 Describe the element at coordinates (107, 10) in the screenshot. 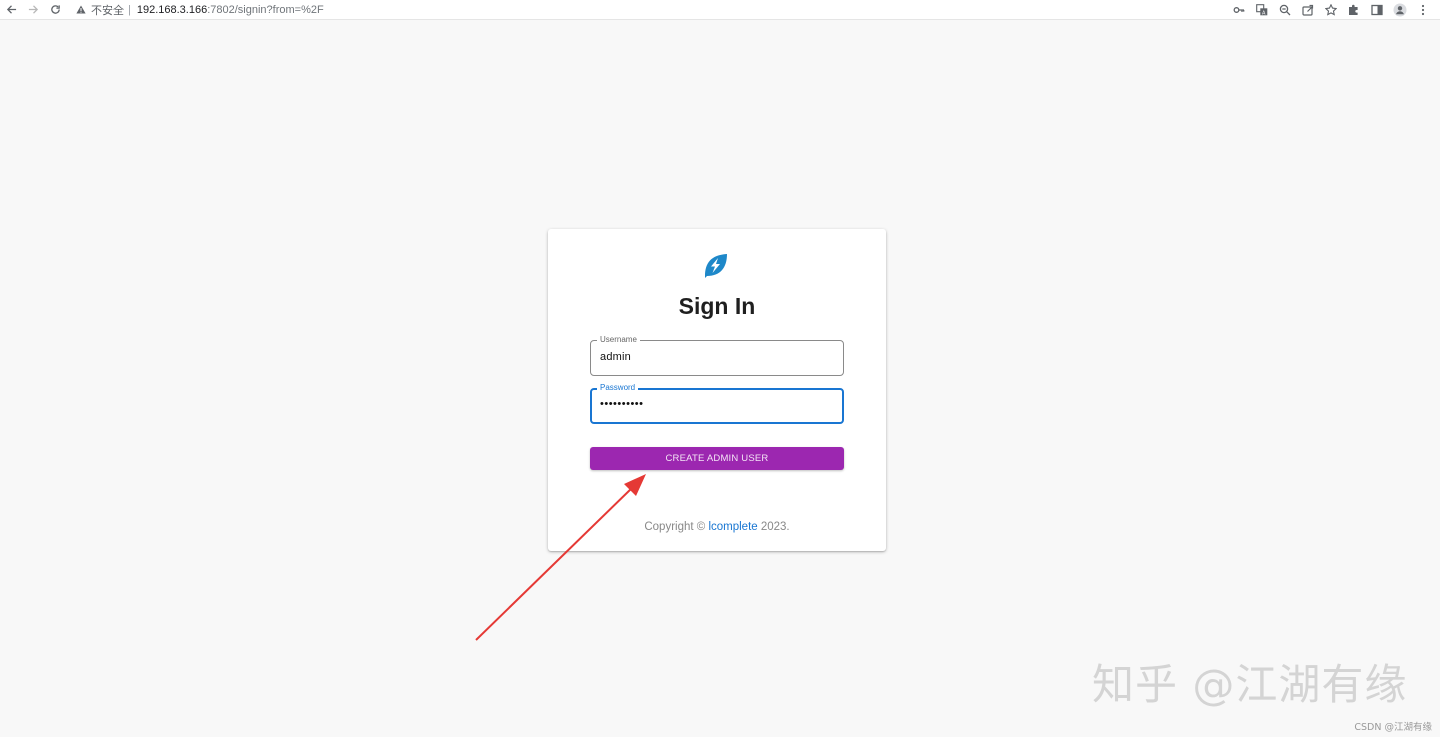

I see `security-label: 不安全` at that location.